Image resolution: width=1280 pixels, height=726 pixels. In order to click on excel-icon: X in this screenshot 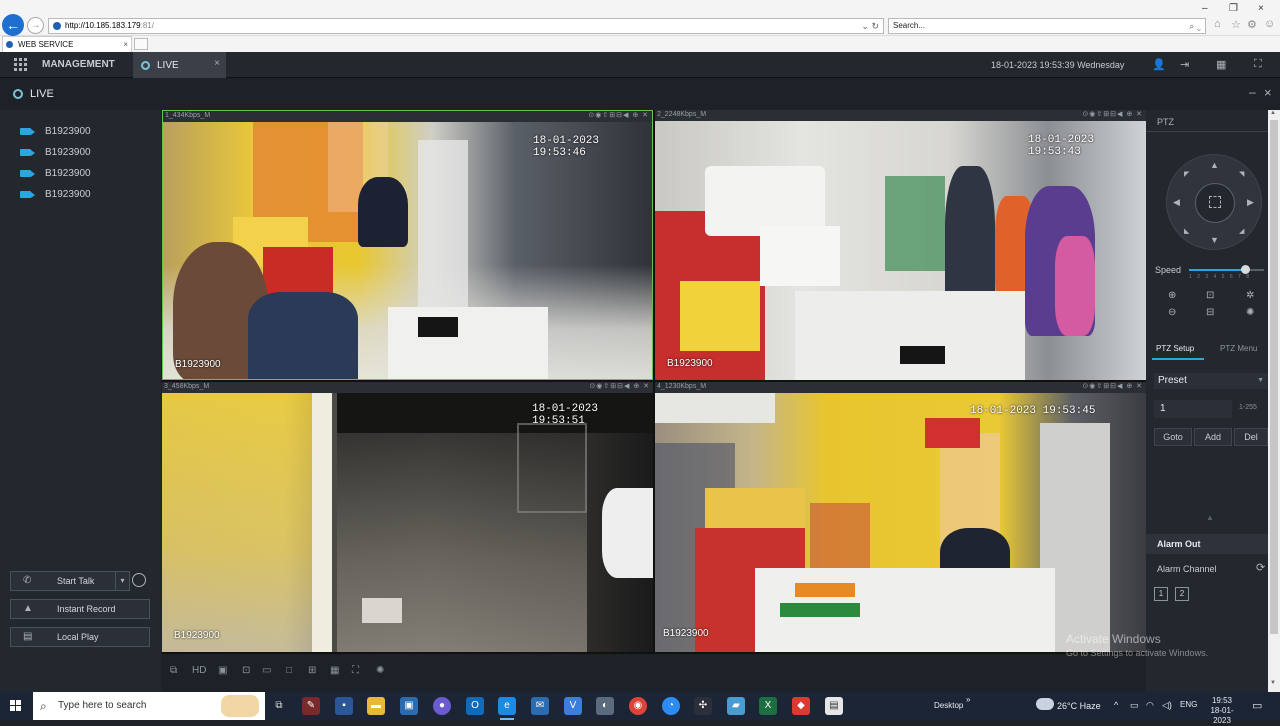, I will do `click(768, 706)`.